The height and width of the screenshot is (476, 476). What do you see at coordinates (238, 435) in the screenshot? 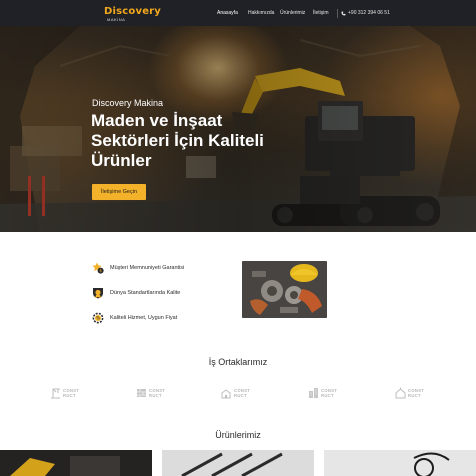
I see `products-title: Ürünlerimiz` at bounding box center [238, 435].